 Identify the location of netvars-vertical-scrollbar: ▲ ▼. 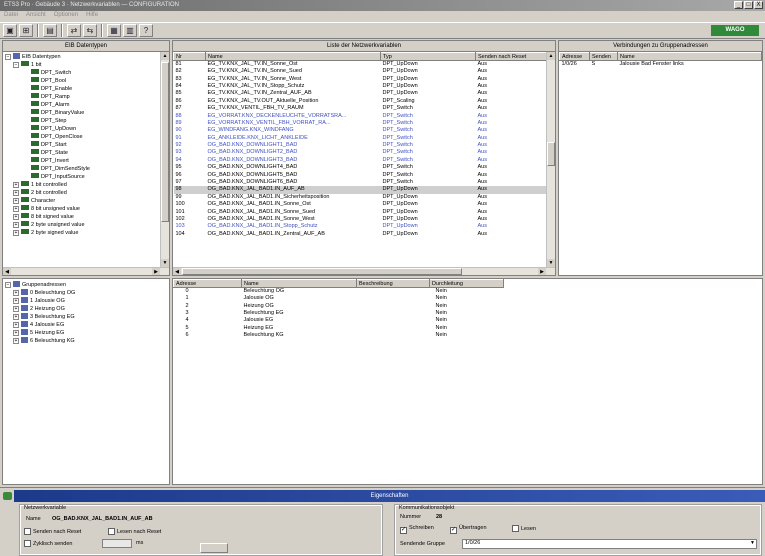
(550, 159).